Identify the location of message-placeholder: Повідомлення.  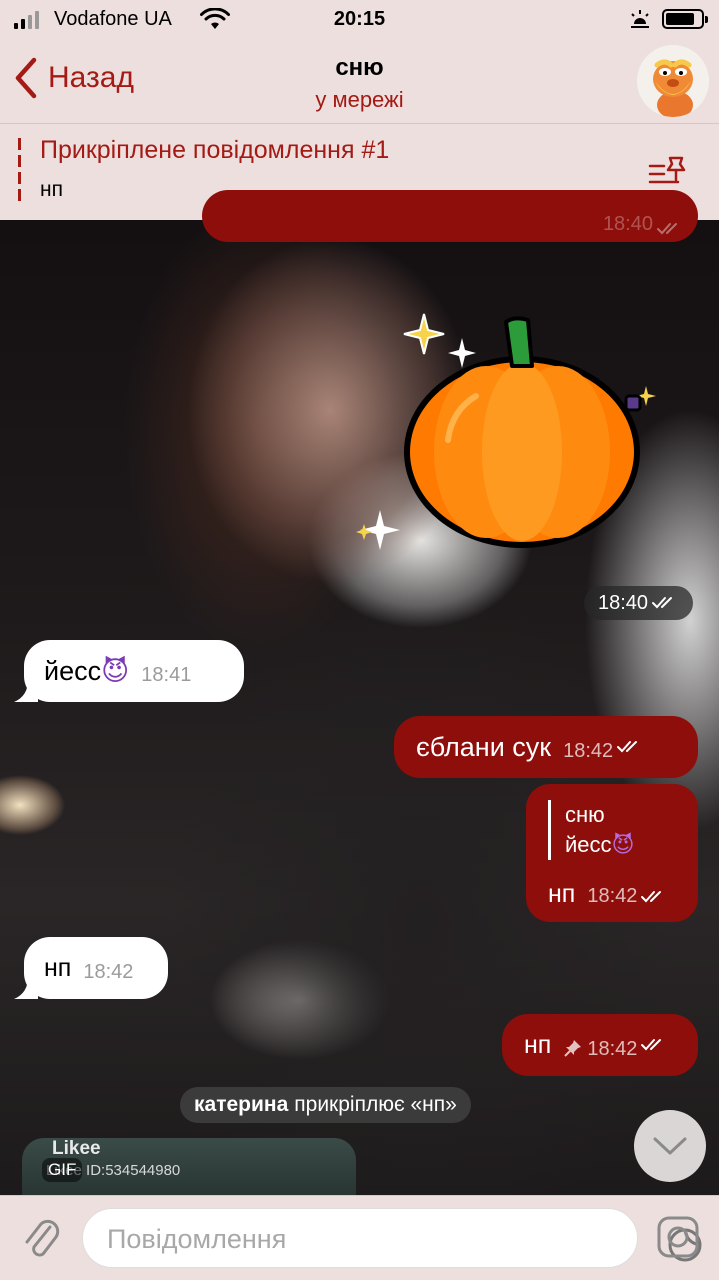
(197, 1239).